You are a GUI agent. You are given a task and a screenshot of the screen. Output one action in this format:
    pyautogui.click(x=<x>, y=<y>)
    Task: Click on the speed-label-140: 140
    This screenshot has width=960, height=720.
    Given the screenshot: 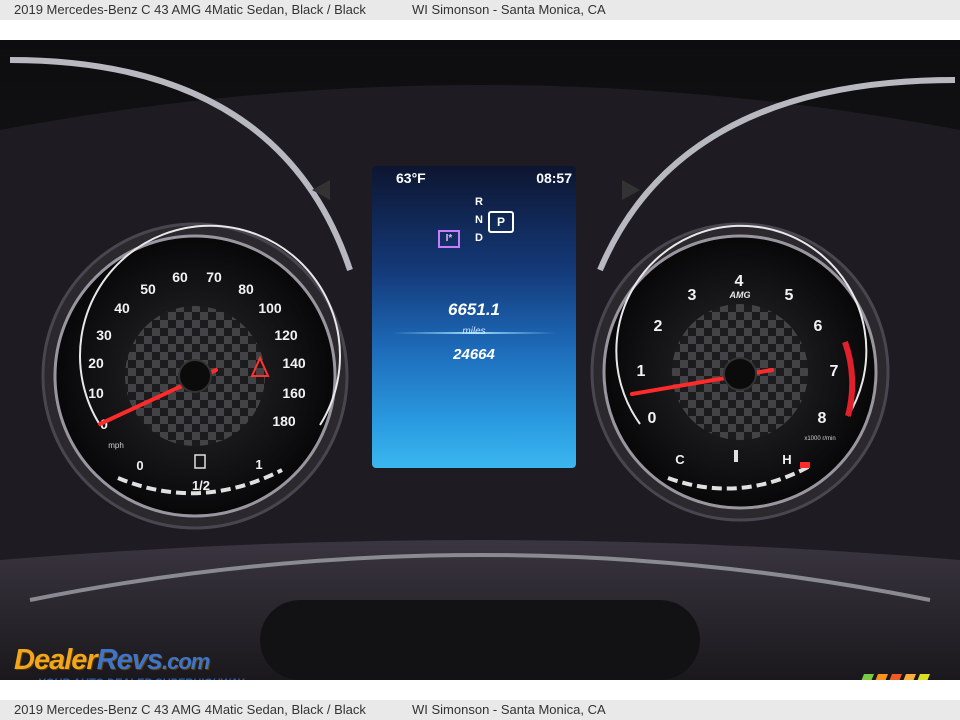 What is the action you would take?
    pyautogui.click(x=294, y=363)
    